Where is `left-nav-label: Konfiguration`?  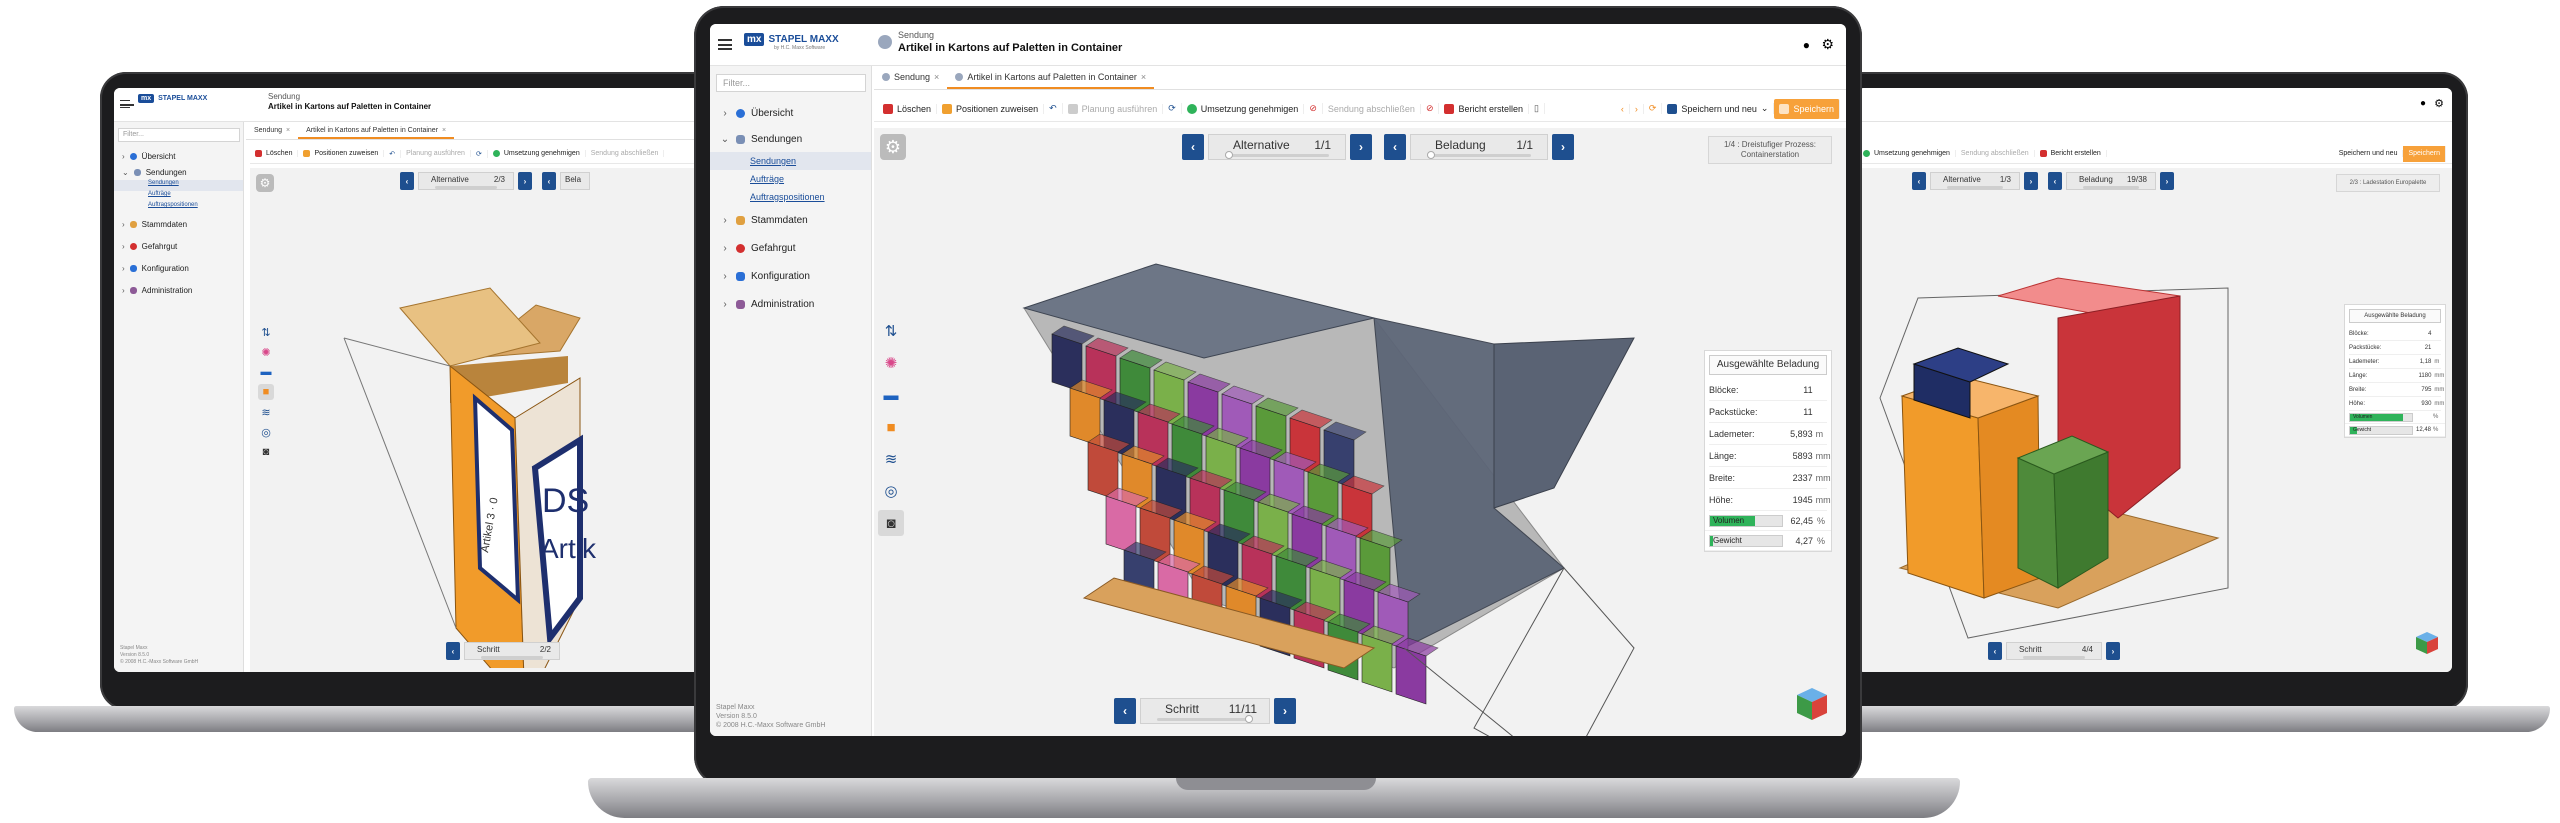 left-nav-label: Konfiguration is located at coordinates (165, 268).